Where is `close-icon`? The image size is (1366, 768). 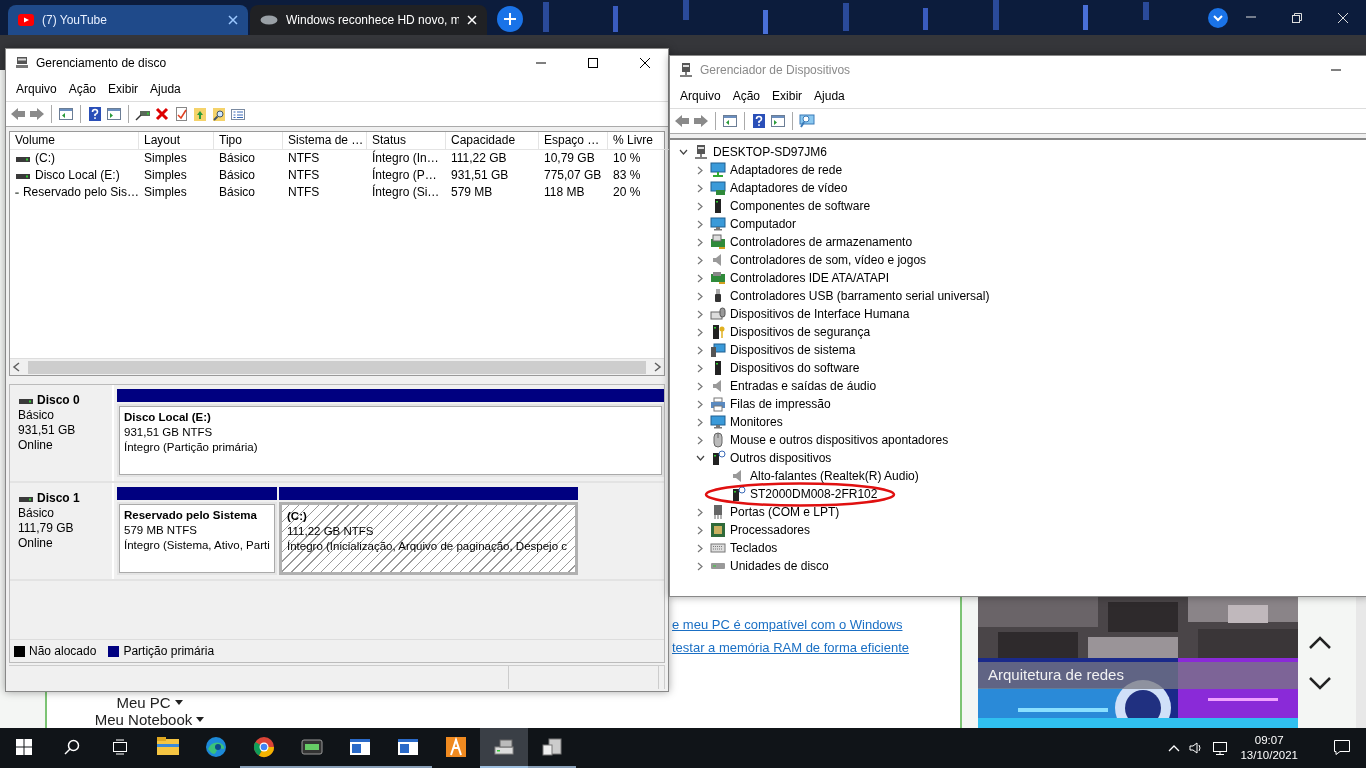
close-icon is located at coordinates (645, 63).